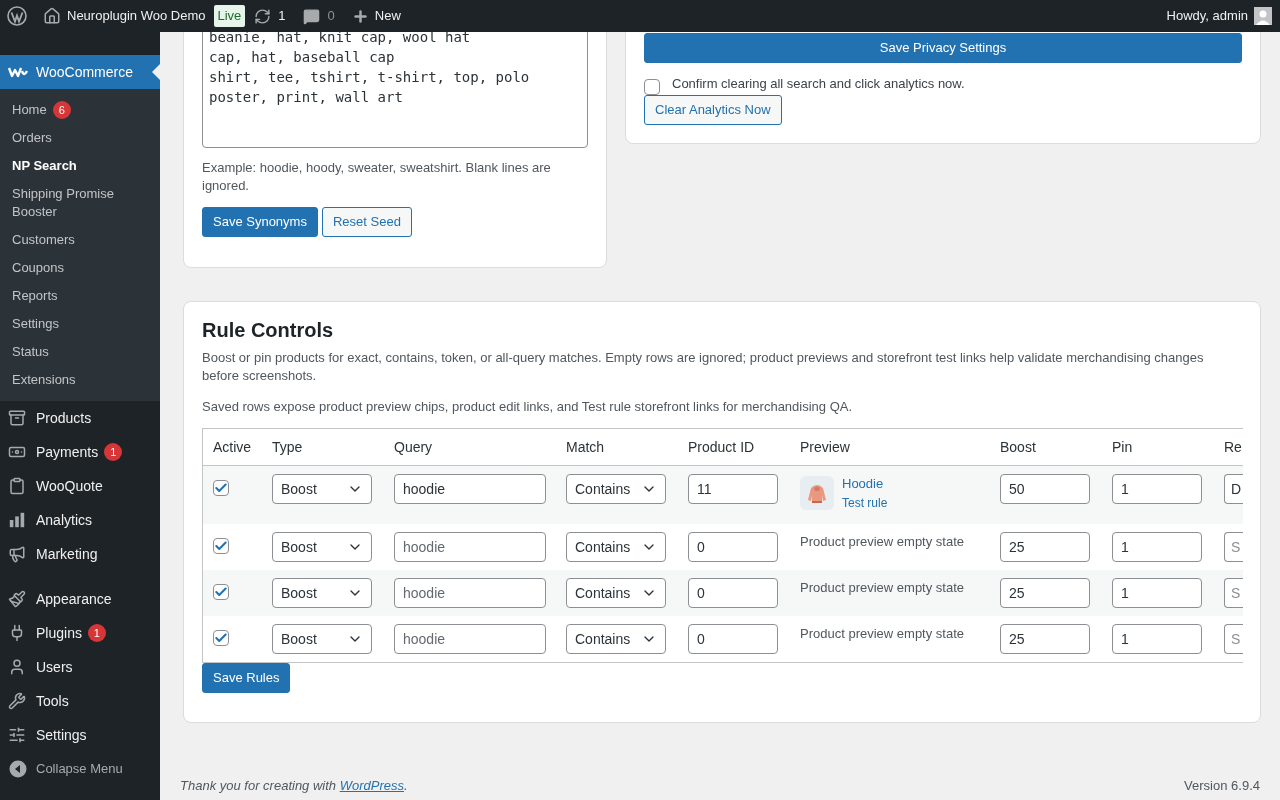  What do you see at coordinates (80, 138) in the screenshot?
I see `submenu-item: Orders` at bounding box center [80, 138].